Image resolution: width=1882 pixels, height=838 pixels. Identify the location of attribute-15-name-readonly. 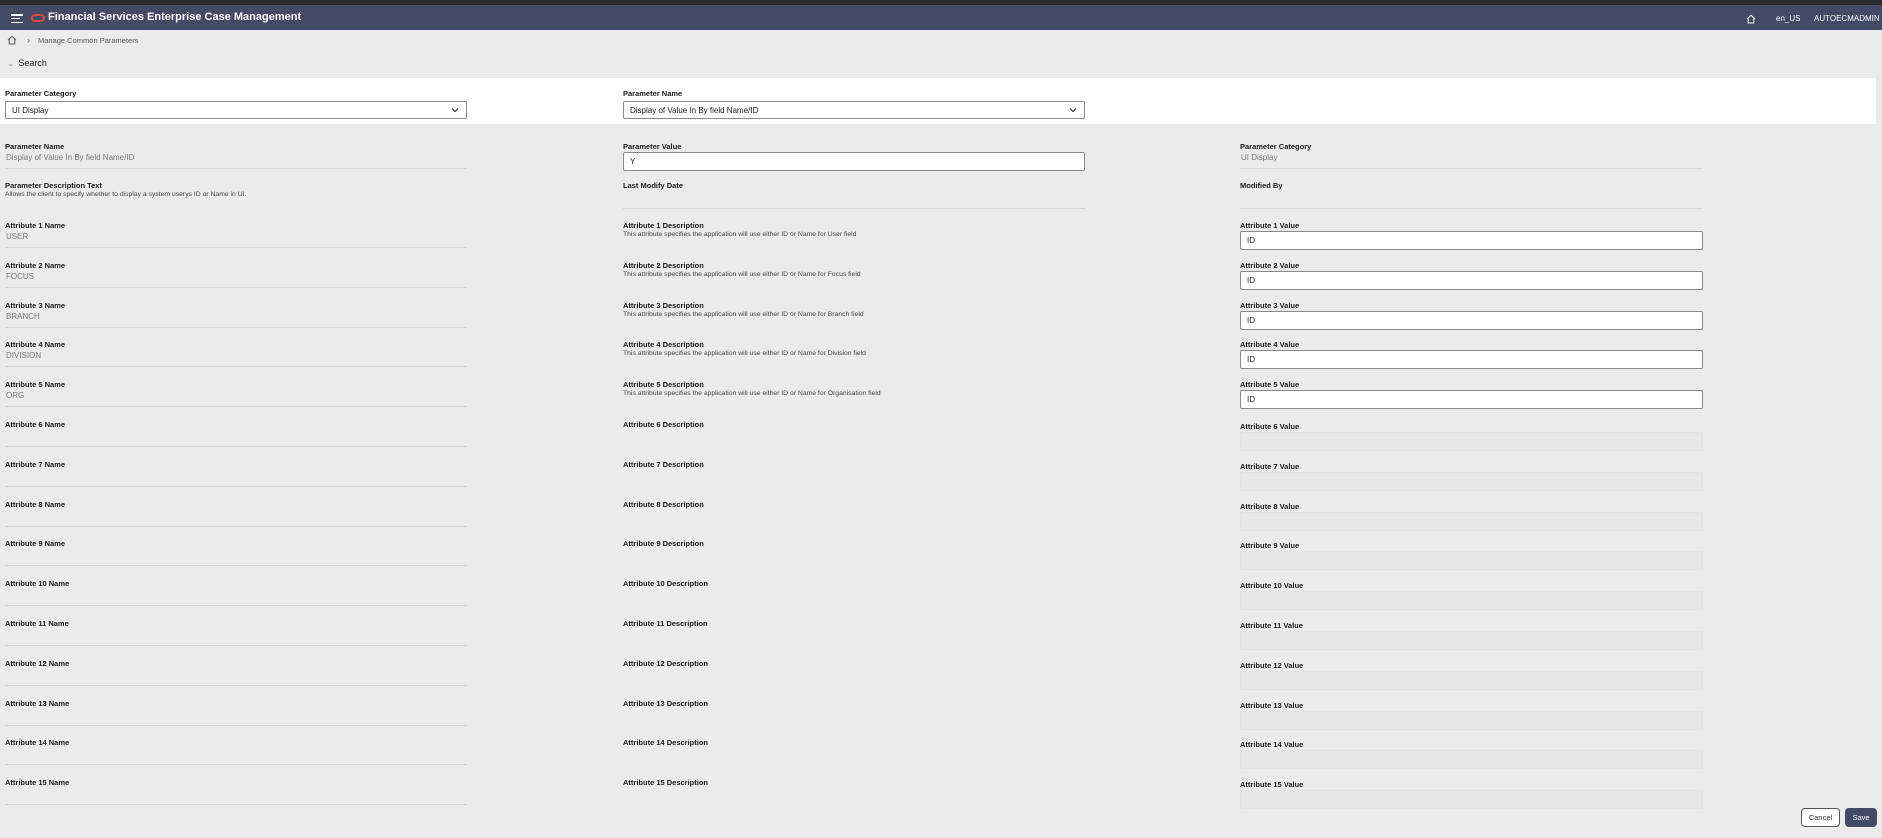
(236, 796).